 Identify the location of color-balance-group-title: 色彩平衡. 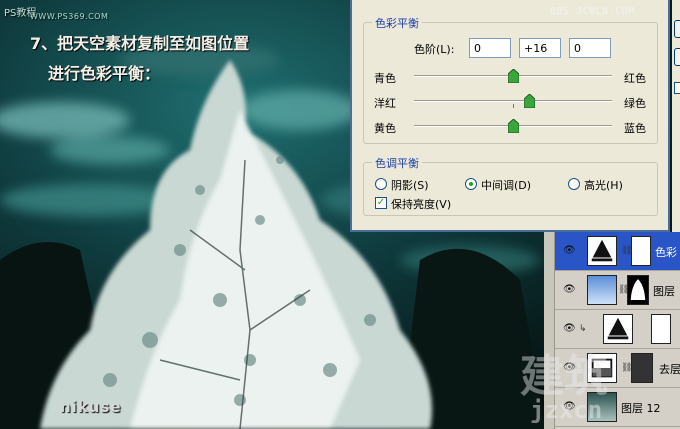
(397, 23).